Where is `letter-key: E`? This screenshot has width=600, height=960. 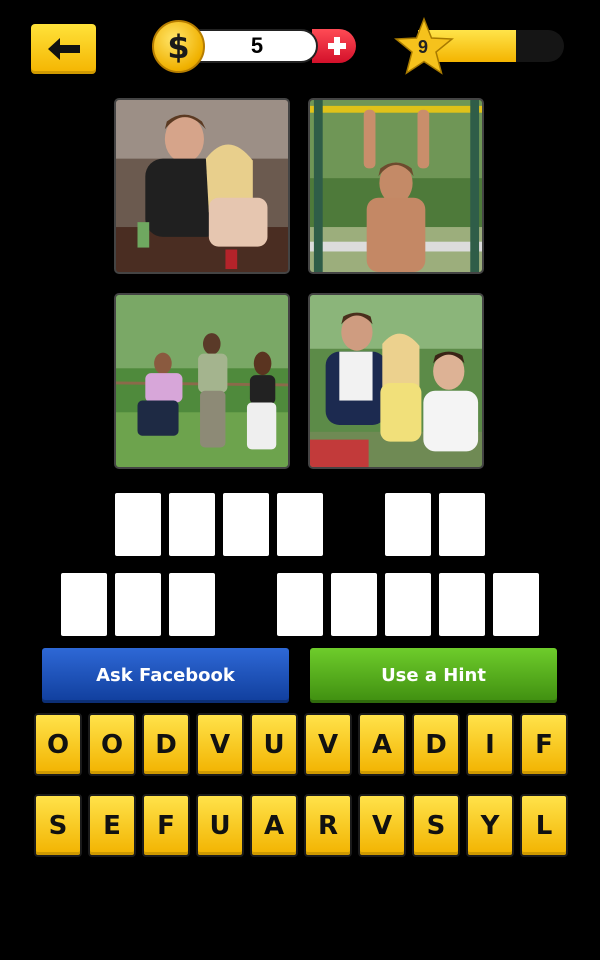 letter-key: E is located at coordinates (112, 825).